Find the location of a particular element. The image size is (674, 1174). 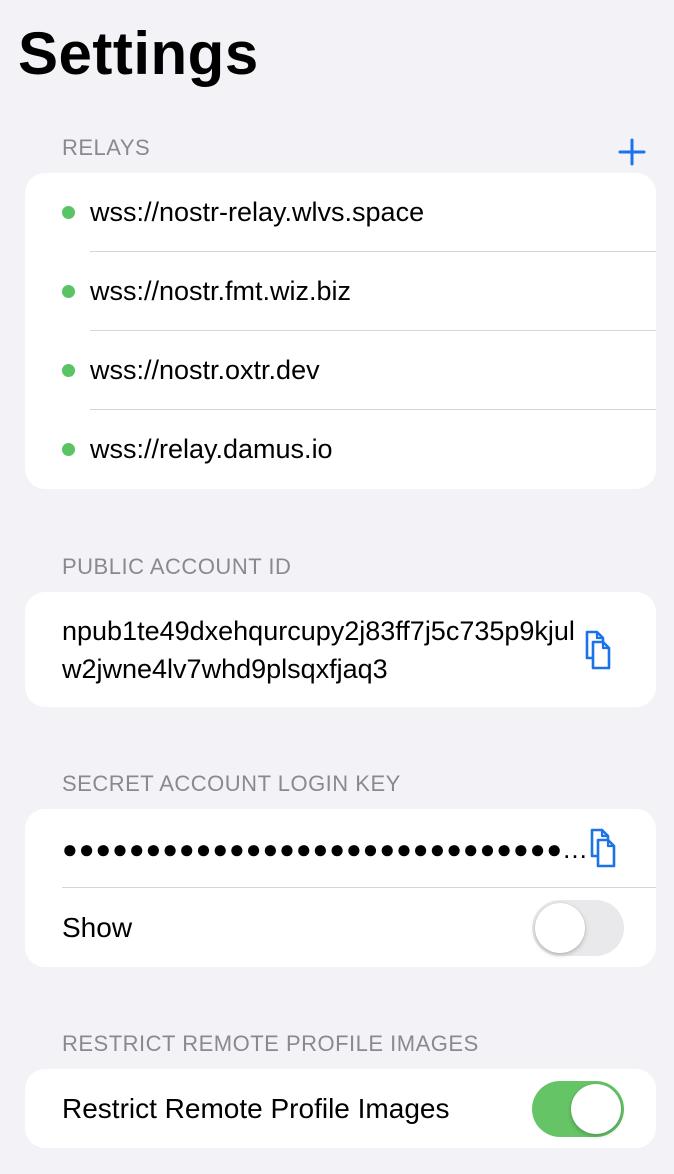

relay-item: wss://nostr-relay.wlvs.space is located at coordinates (340, 212).